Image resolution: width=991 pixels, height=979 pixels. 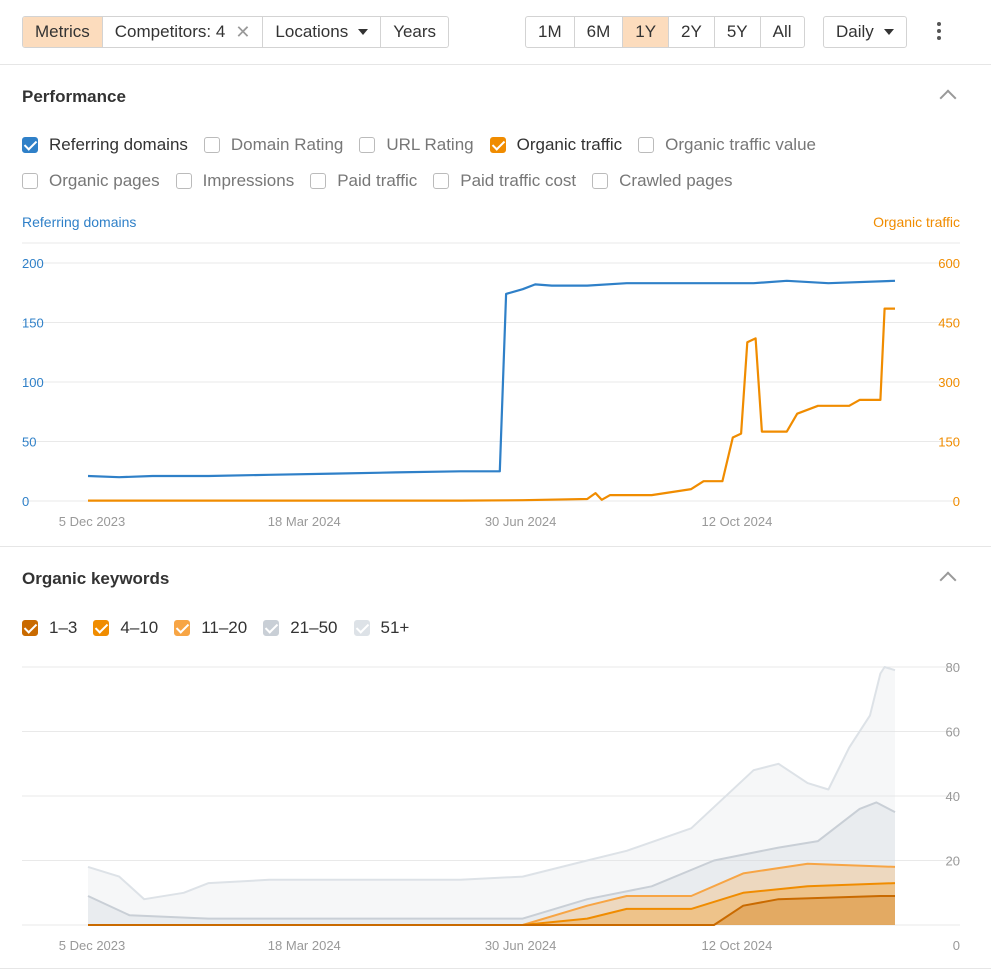 I want to click on checkbox-label: 11–20, so click(x=224, y=627).